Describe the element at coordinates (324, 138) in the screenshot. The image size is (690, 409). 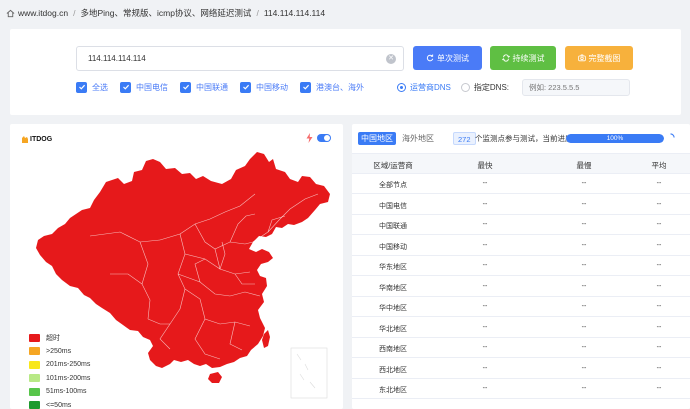
I see `map-animation-toggle` at that location.